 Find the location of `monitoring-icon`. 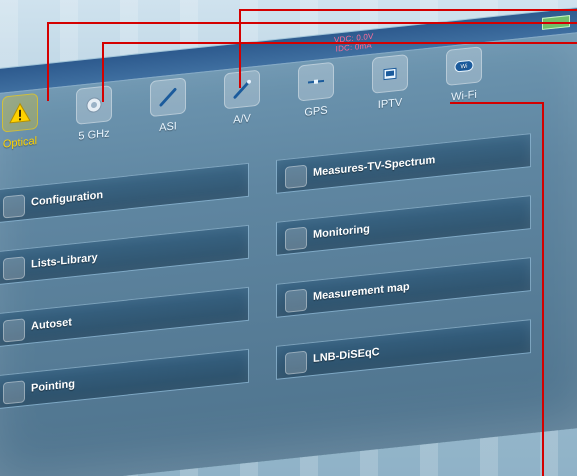

monitoring-icon is located at coordinates (296, 238).